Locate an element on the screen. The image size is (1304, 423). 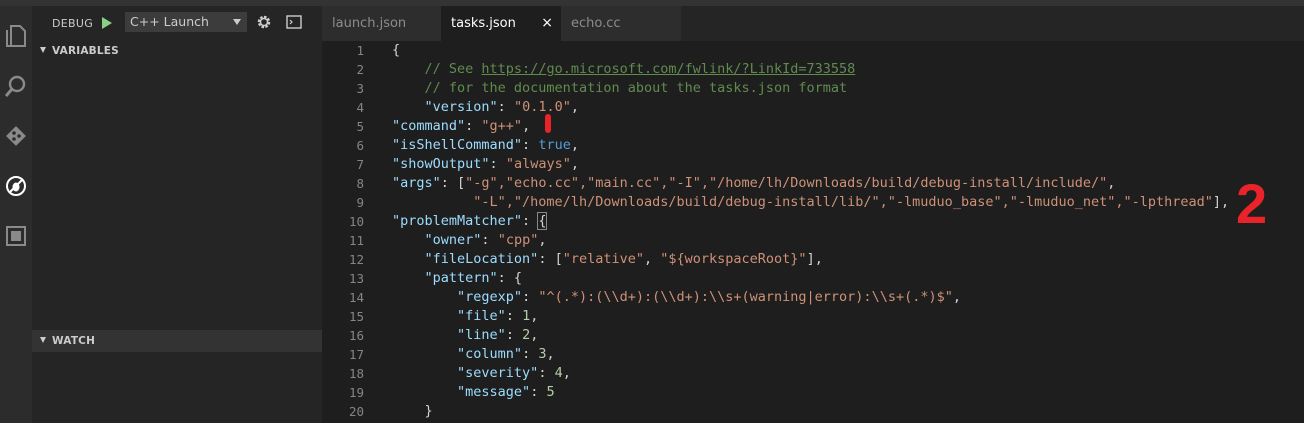
line-content: "showOutput": "always", is located at coordinates (485, 164).